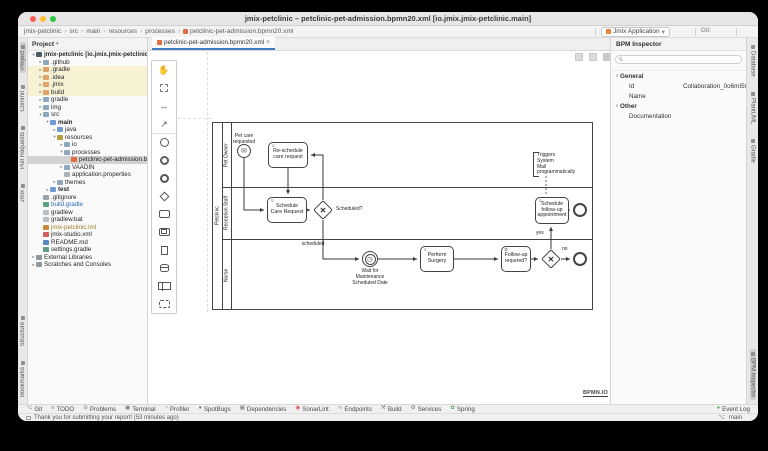 The image size is (768, 451). Describe the element at coordinates (753, 151) in the screenshot. I see `toolwindow-gradle: Gradle` at that location.